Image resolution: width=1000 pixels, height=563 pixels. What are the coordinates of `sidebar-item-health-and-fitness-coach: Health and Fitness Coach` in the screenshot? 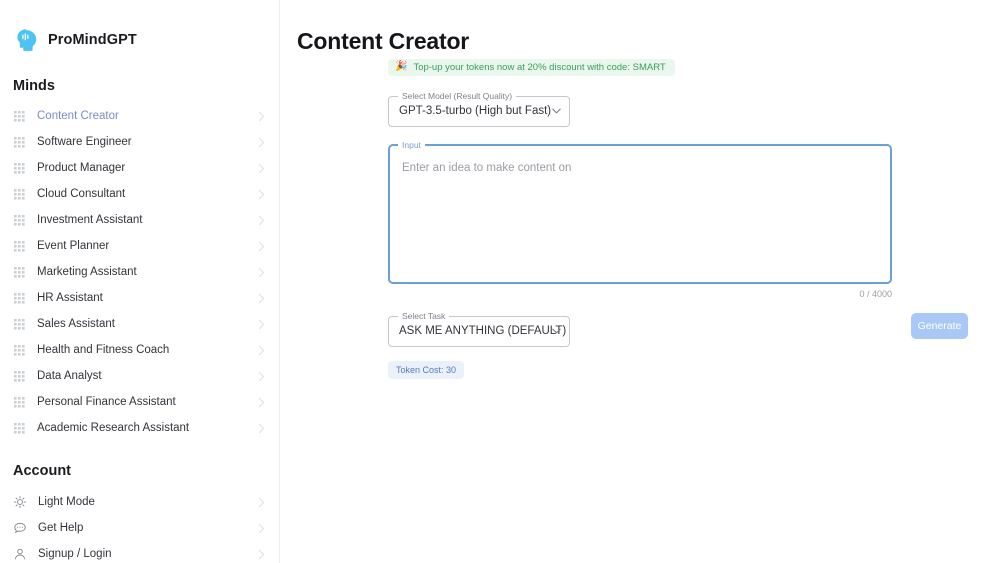 It's located at (139, 350).